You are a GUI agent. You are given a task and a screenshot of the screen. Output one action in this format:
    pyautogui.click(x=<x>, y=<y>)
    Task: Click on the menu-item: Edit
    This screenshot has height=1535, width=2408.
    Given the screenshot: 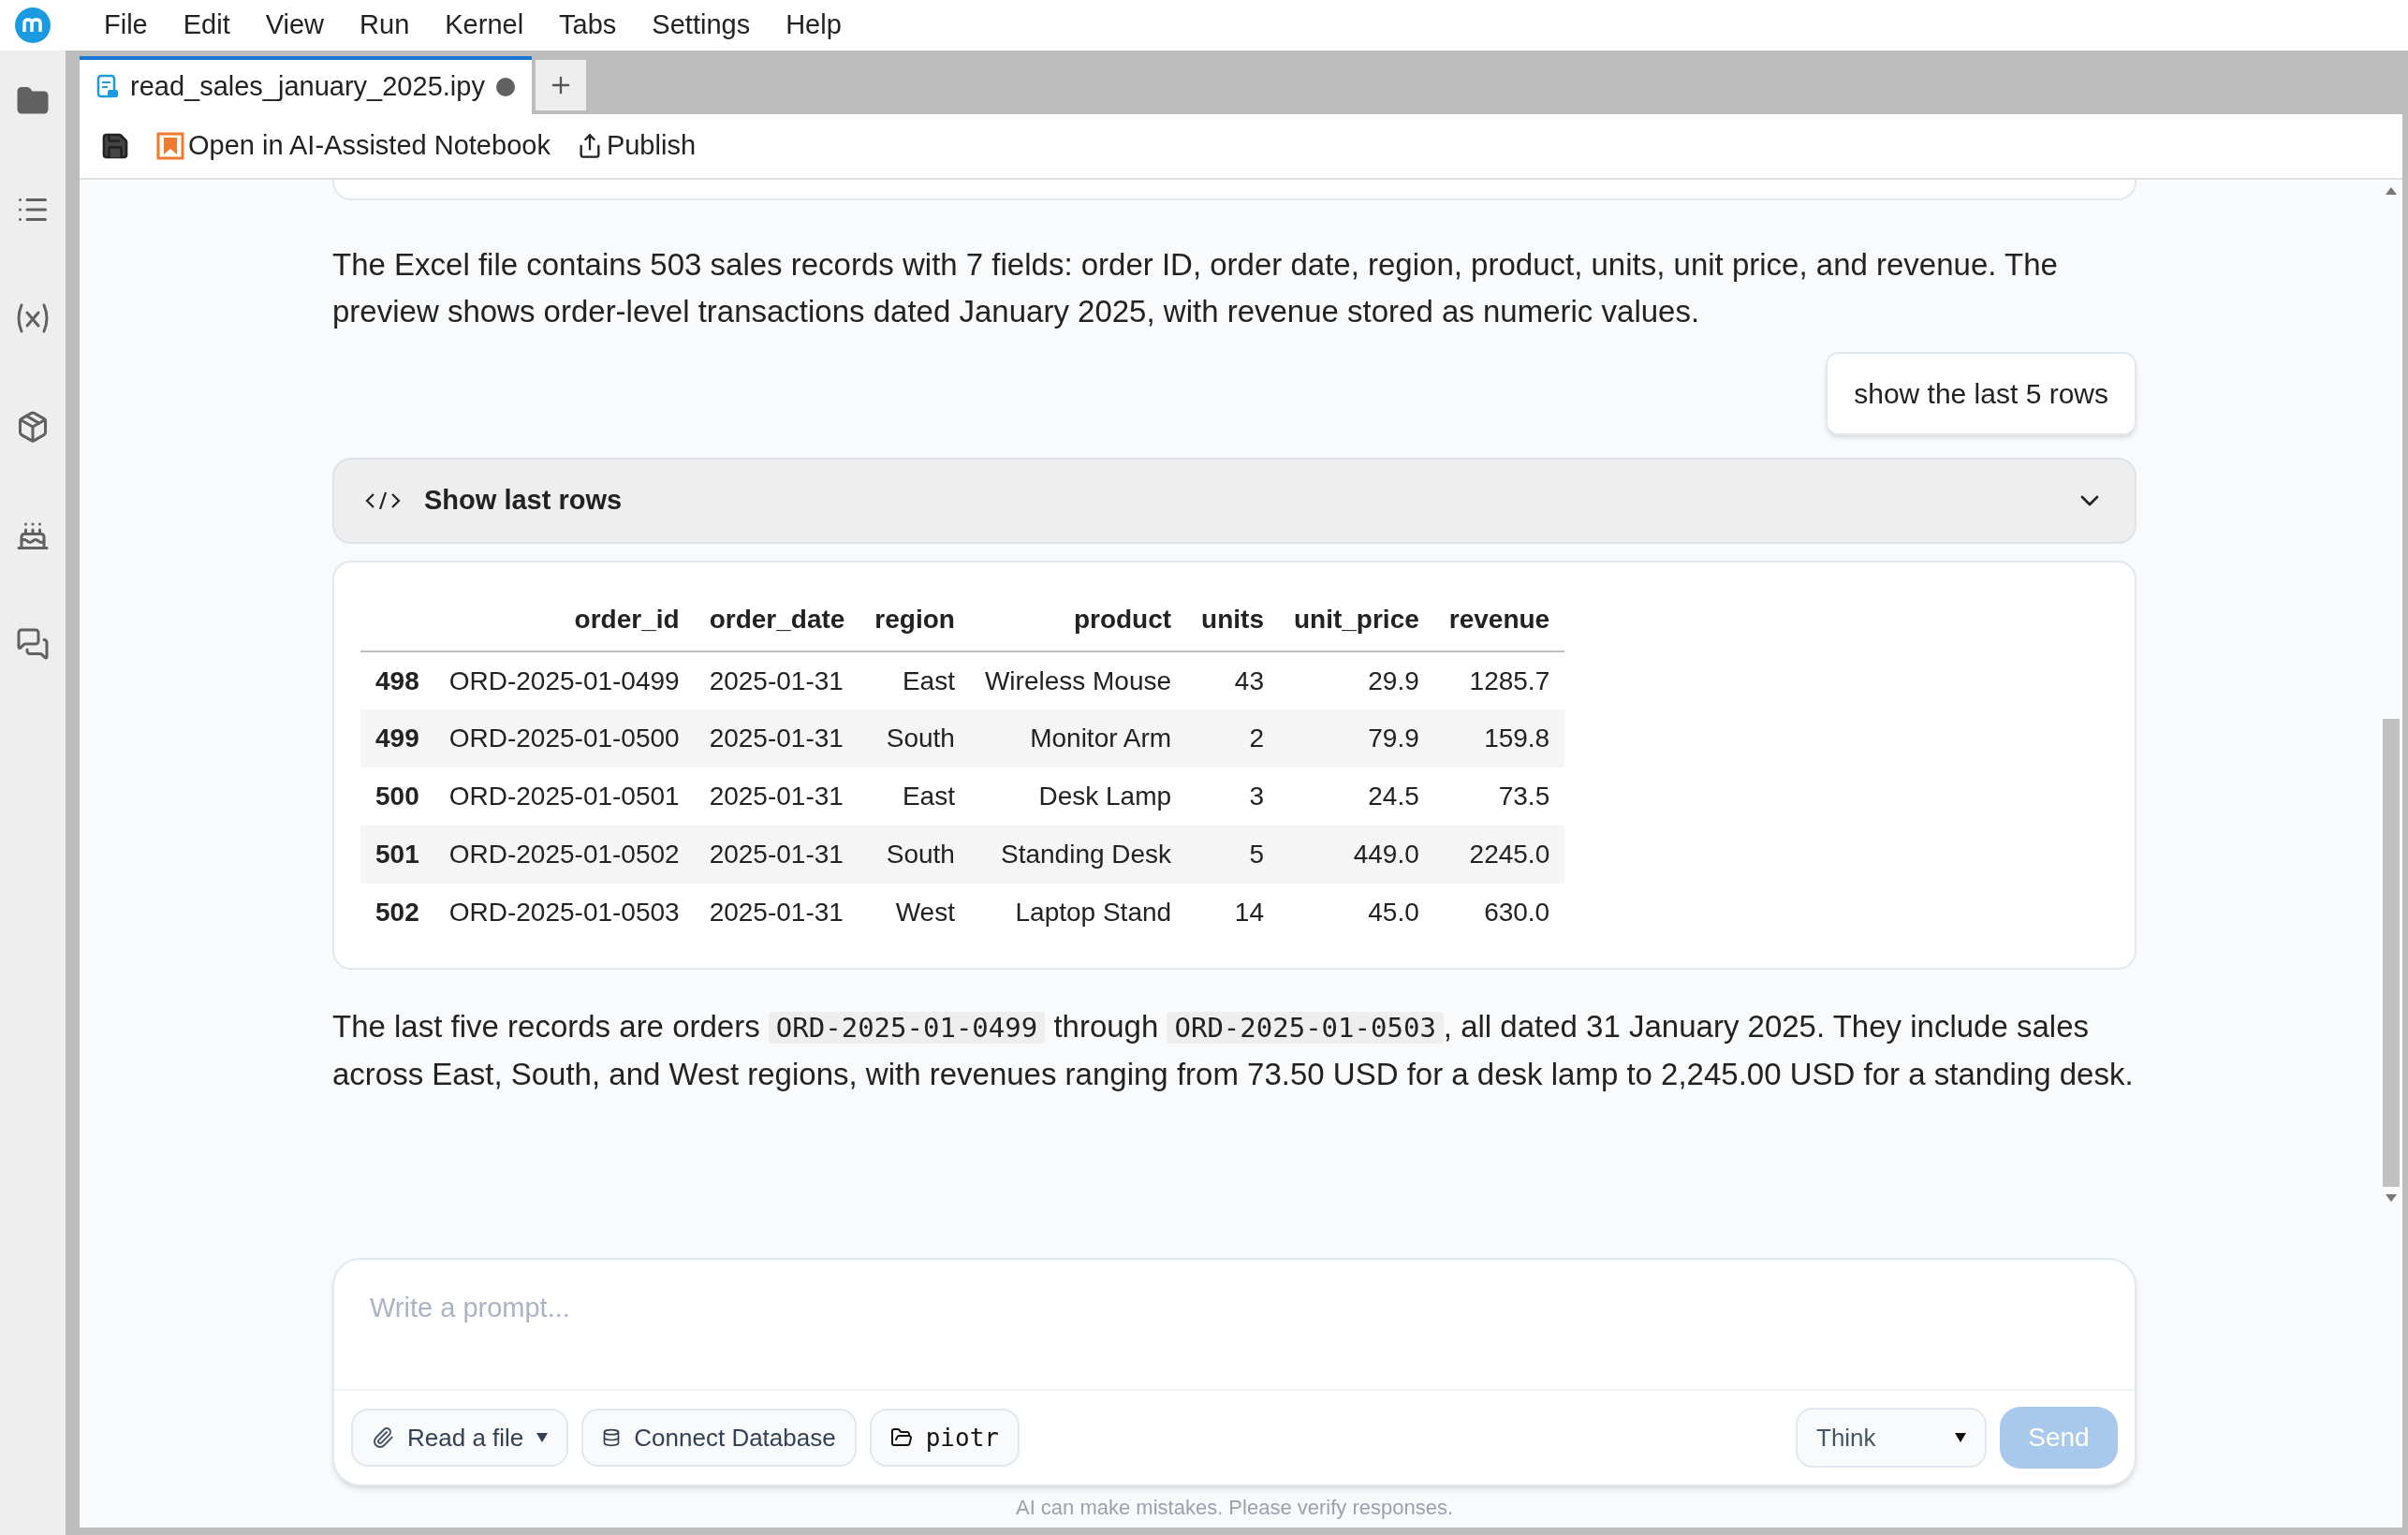 What is the action you would take?
    pyautogui.click(x=206, y=25)
    